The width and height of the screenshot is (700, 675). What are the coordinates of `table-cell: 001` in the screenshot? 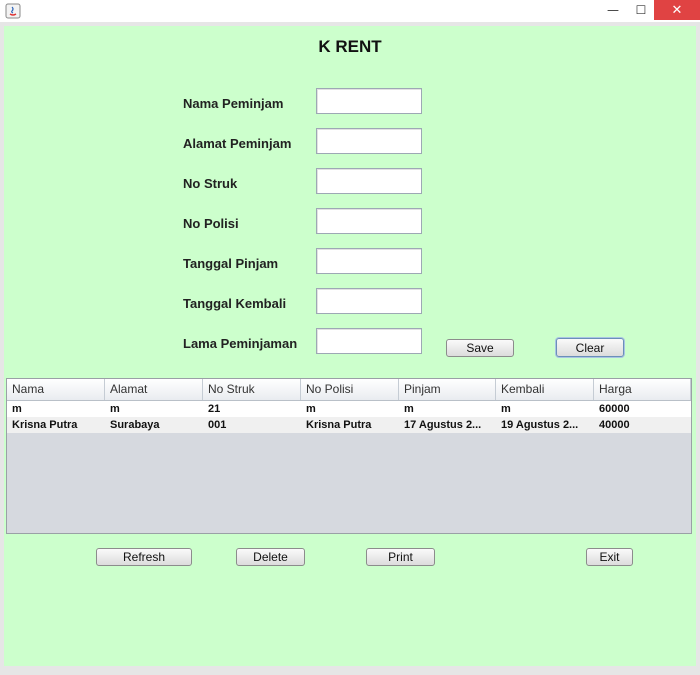 It's located at (217, 425).